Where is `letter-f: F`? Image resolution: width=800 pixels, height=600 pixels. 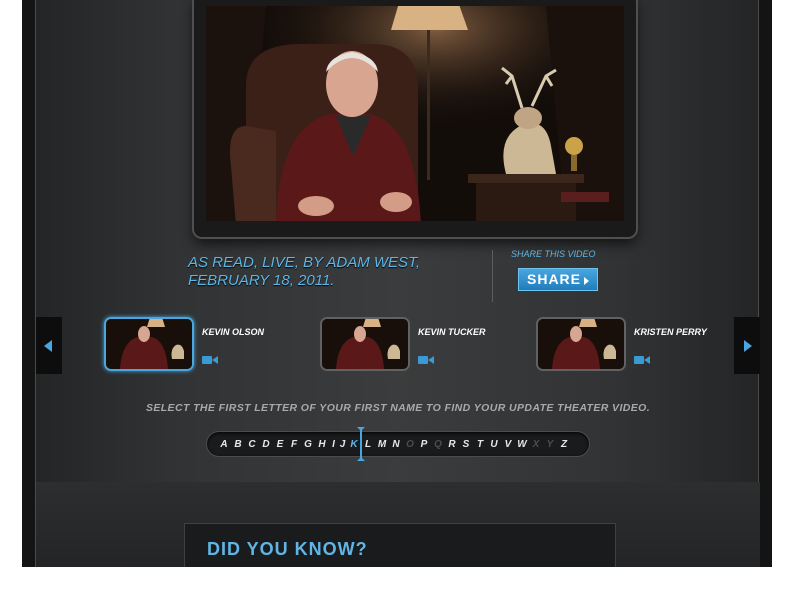
letter-f: F is located at coordinates (294, 444).